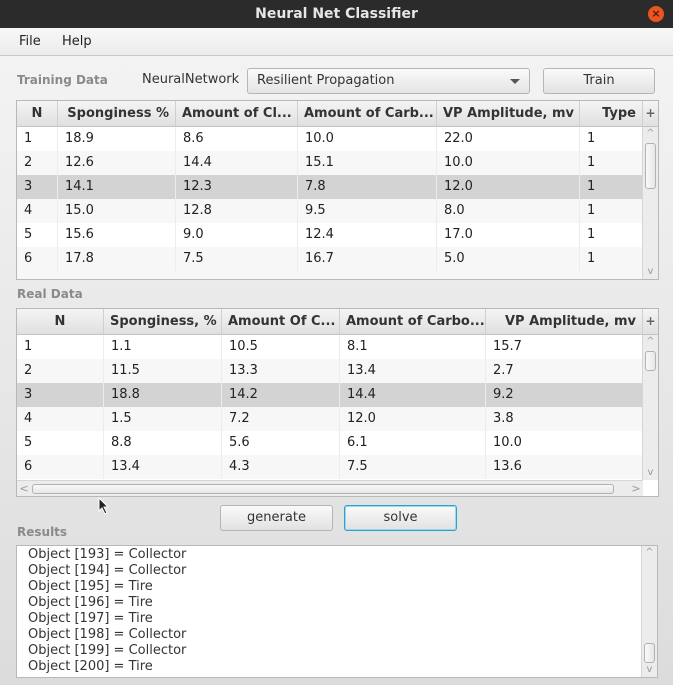  I want to click on table-cell: 12.0, so click(413, 419).